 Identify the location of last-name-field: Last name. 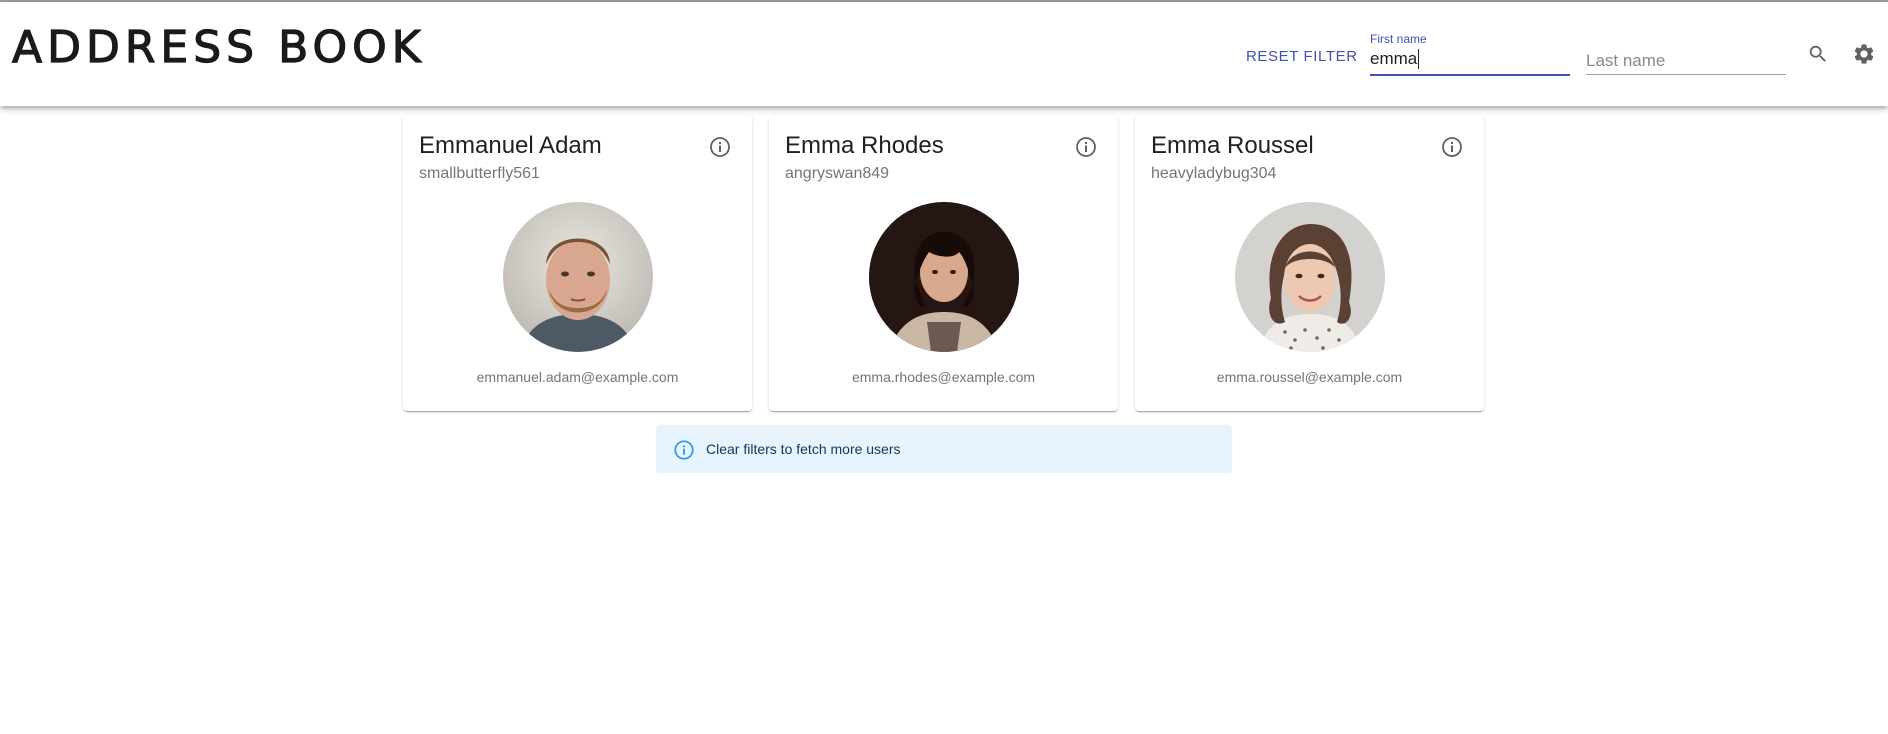
(1686, 50).